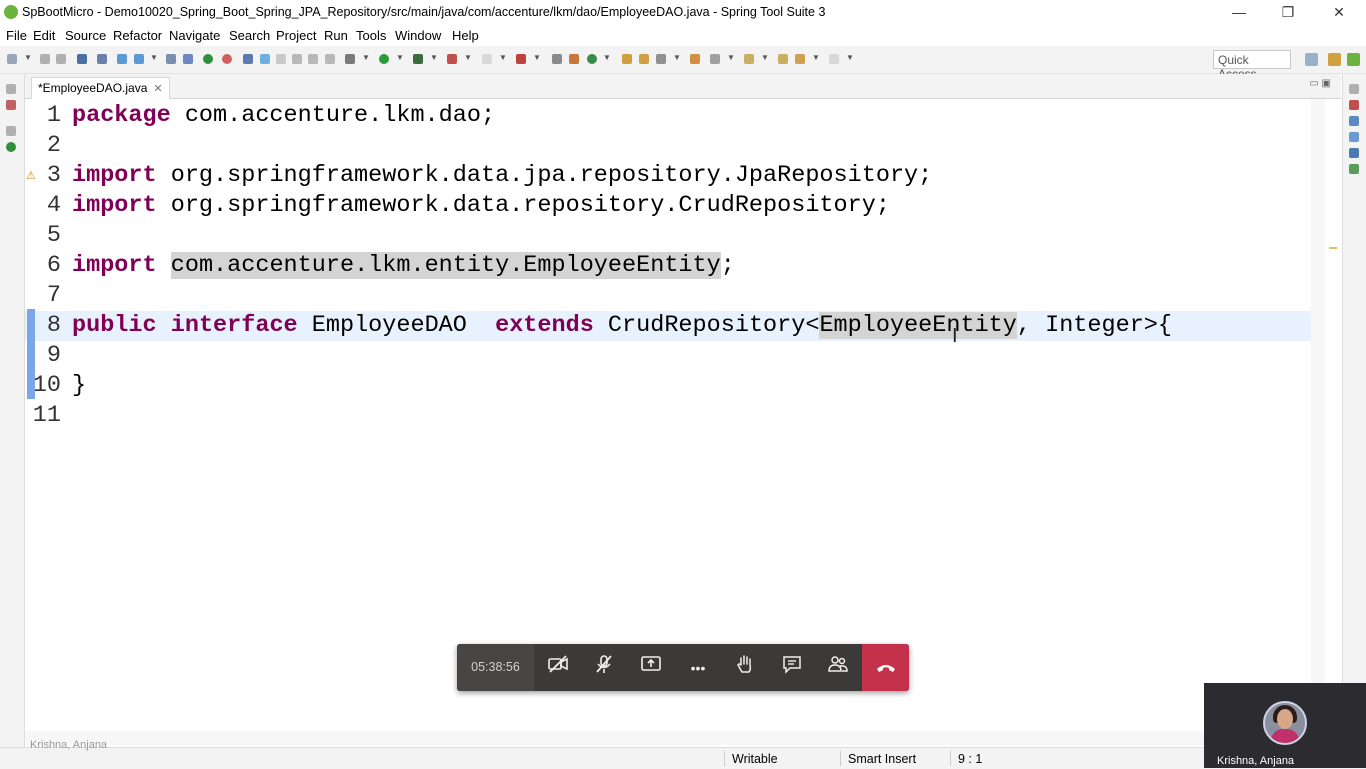 Image resolution: width=1366 pixels, height=769 pixels. What do you see at coordinates (1313, 83) in the screenshot?
I see `minimize-icon: ▭` at bounding box center [1313, 83].